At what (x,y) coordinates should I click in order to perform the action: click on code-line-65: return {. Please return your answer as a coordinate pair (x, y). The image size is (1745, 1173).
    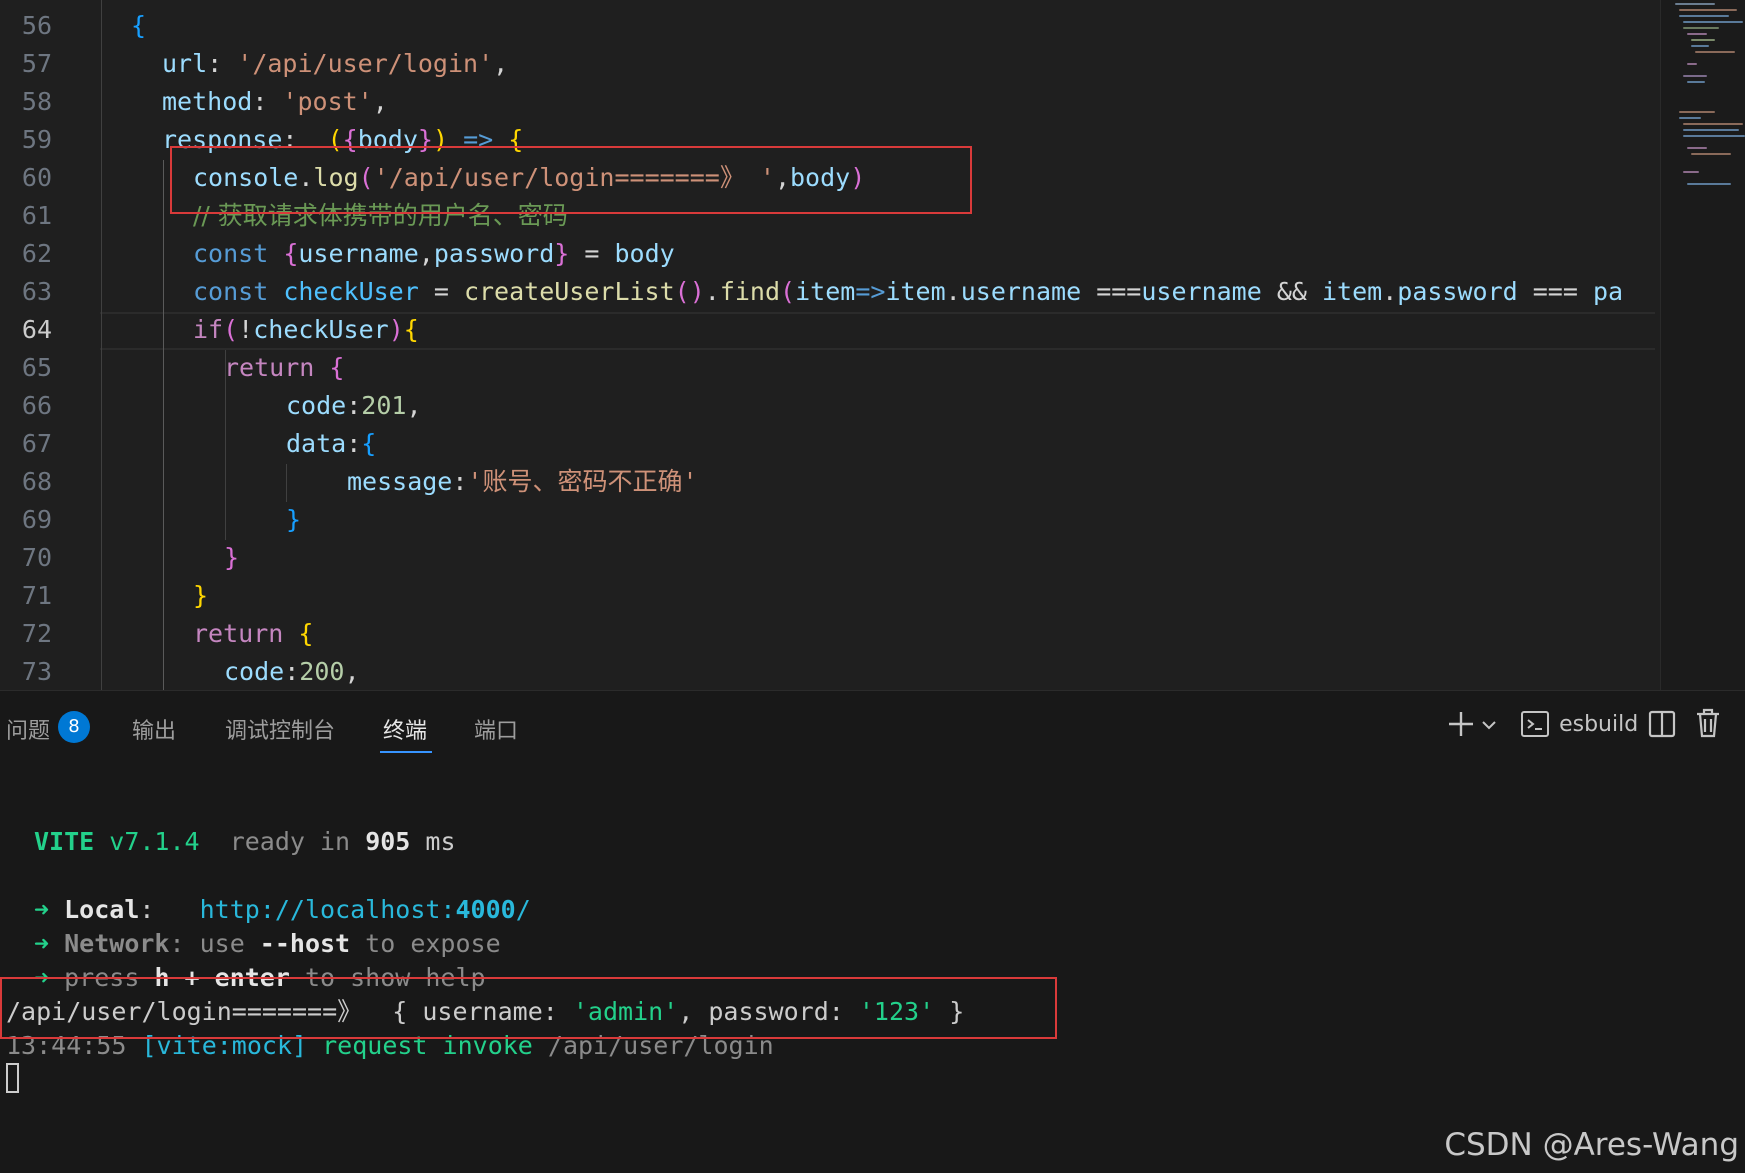
    Looking at the image, I should click on (284, 368).